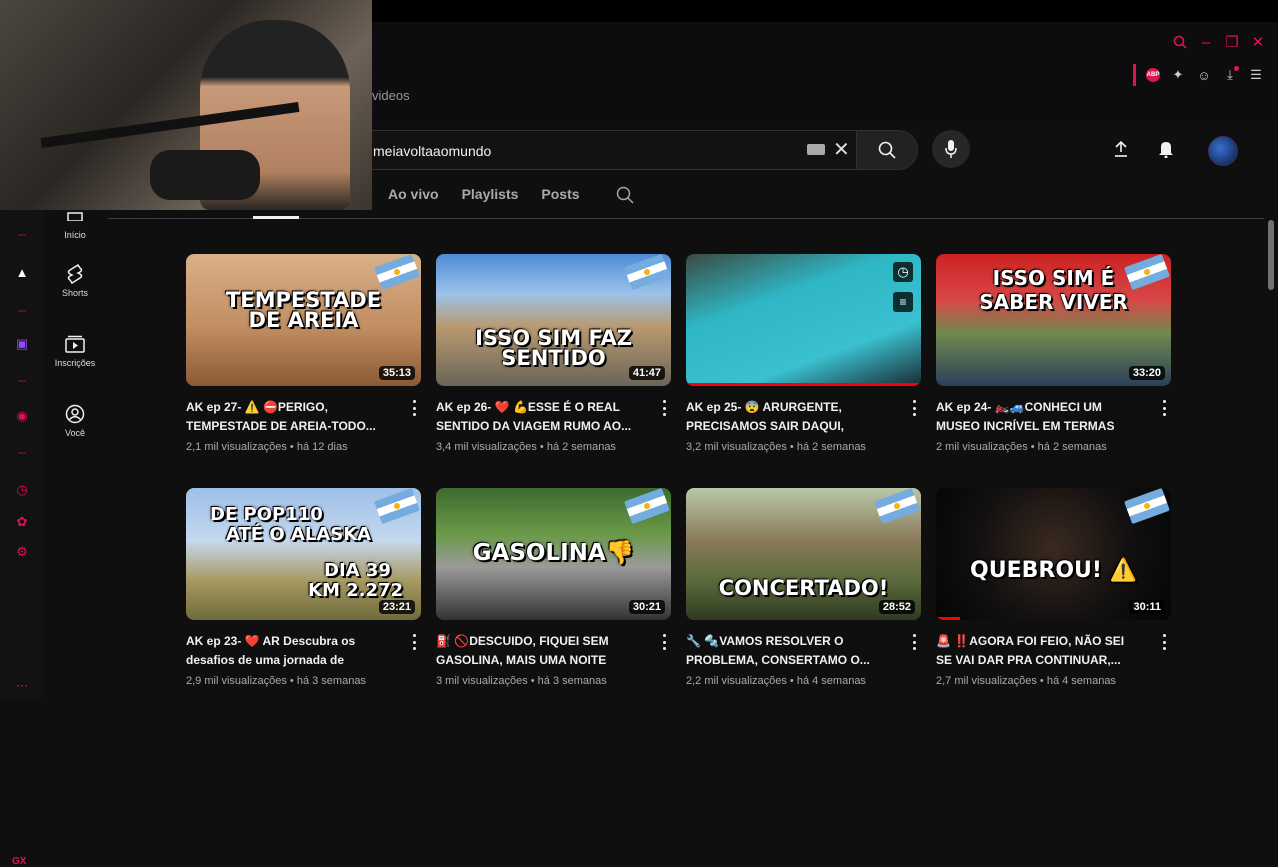 Image resolution: width=1278 pixels, height=867 pixels. What do you see at coordinates (1153, 75) in the screenshot?
I see `adblock-plus-icon: ABP` at bounding box center [1153, 75].